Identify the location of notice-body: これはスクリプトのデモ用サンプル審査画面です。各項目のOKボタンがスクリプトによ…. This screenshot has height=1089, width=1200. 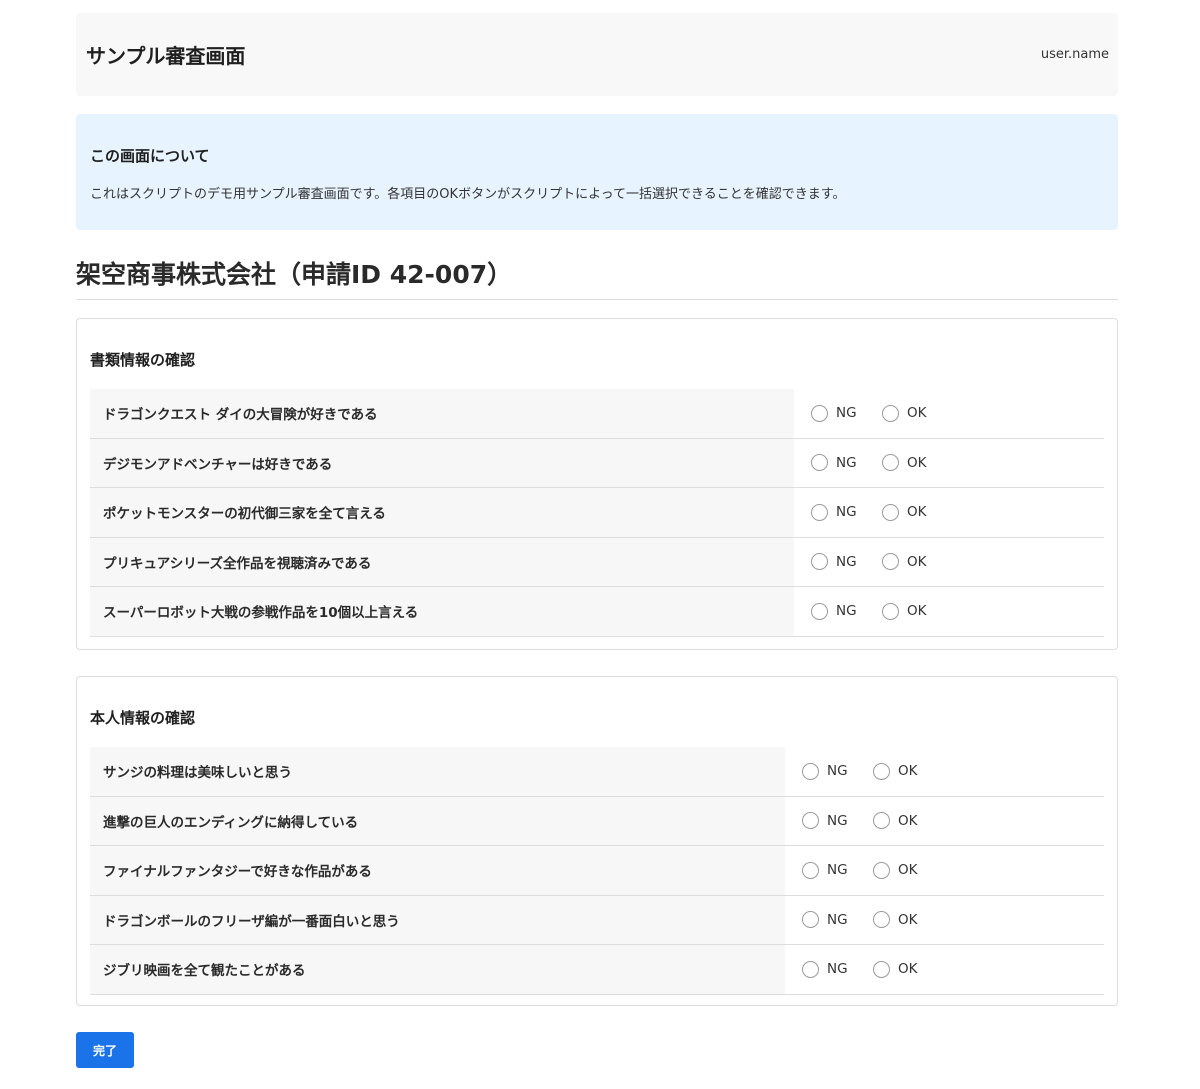
(468, 194).